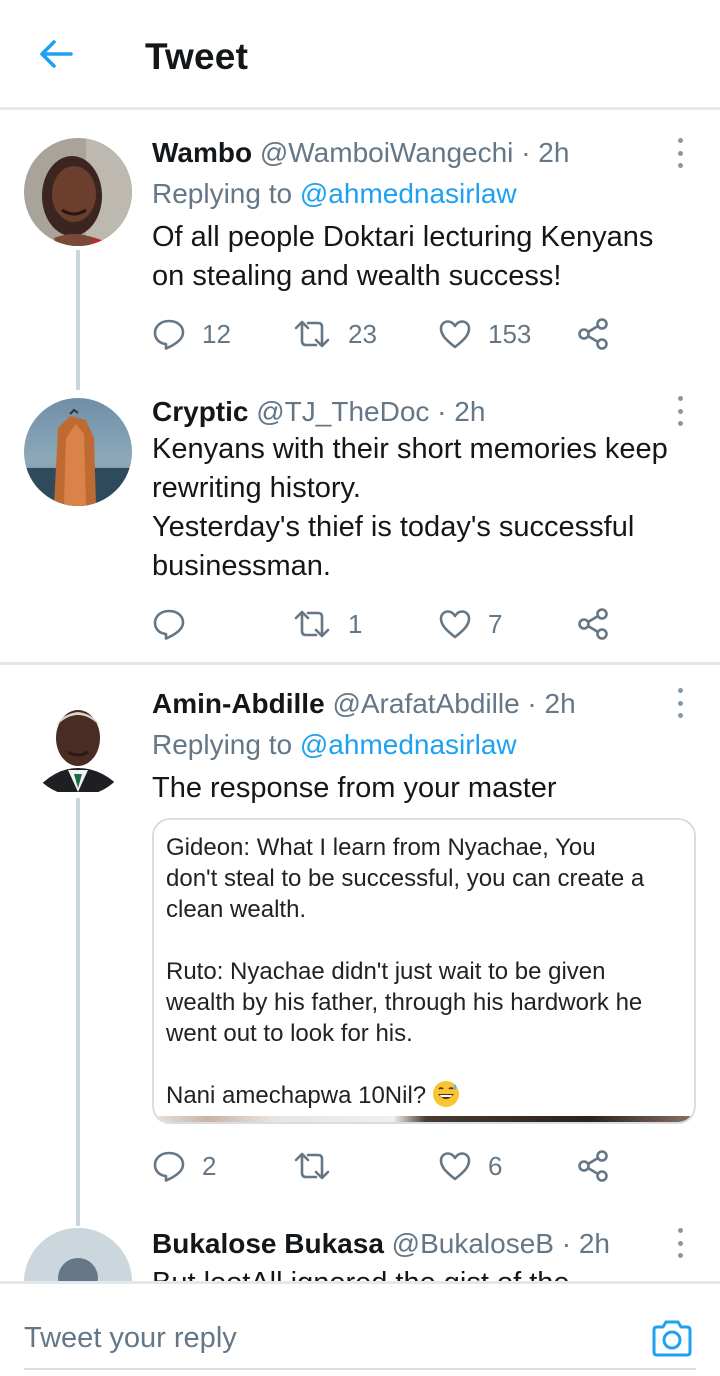 This screenshot has height=1376, width=720. I want to click on reply-button: 12, so click(191, 334).